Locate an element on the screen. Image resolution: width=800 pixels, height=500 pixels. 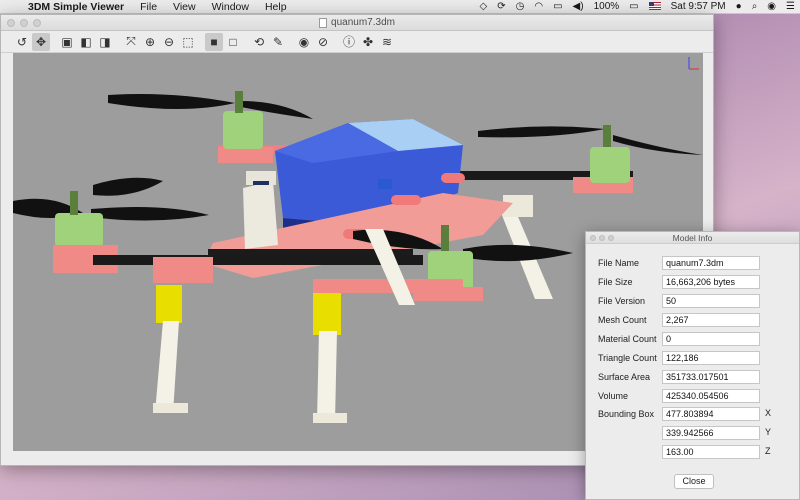
close-button: Close is located at coordinates (694, 481).